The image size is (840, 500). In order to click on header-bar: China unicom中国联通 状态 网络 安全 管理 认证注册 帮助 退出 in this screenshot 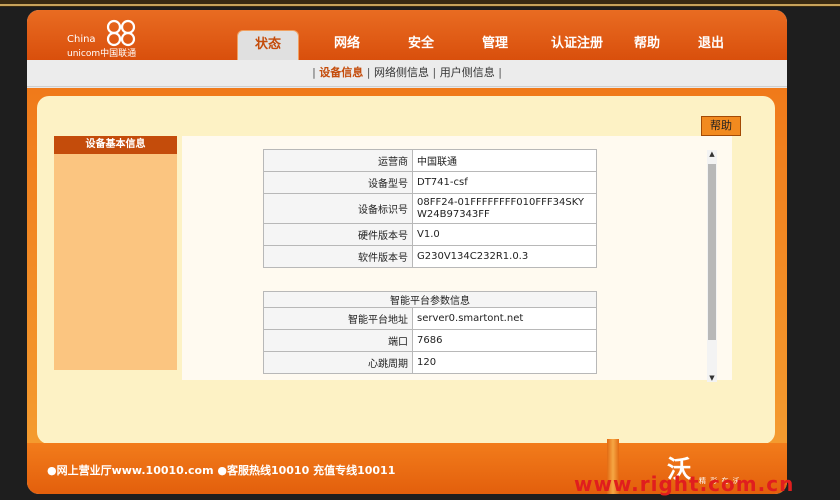, I will do `click(407, 35)`.